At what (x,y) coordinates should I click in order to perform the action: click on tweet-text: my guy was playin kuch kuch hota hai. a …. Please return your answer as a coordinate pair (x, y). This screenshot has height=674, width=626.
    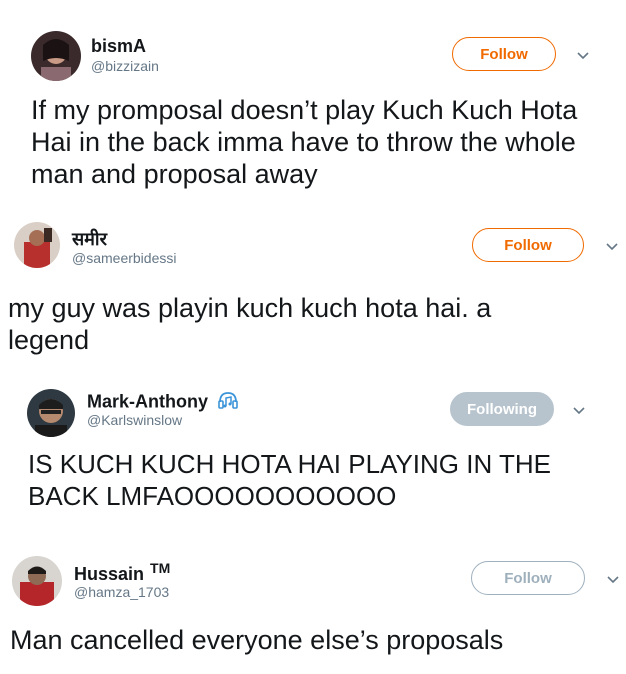
    Looking at the image, I should click on (250, 324).